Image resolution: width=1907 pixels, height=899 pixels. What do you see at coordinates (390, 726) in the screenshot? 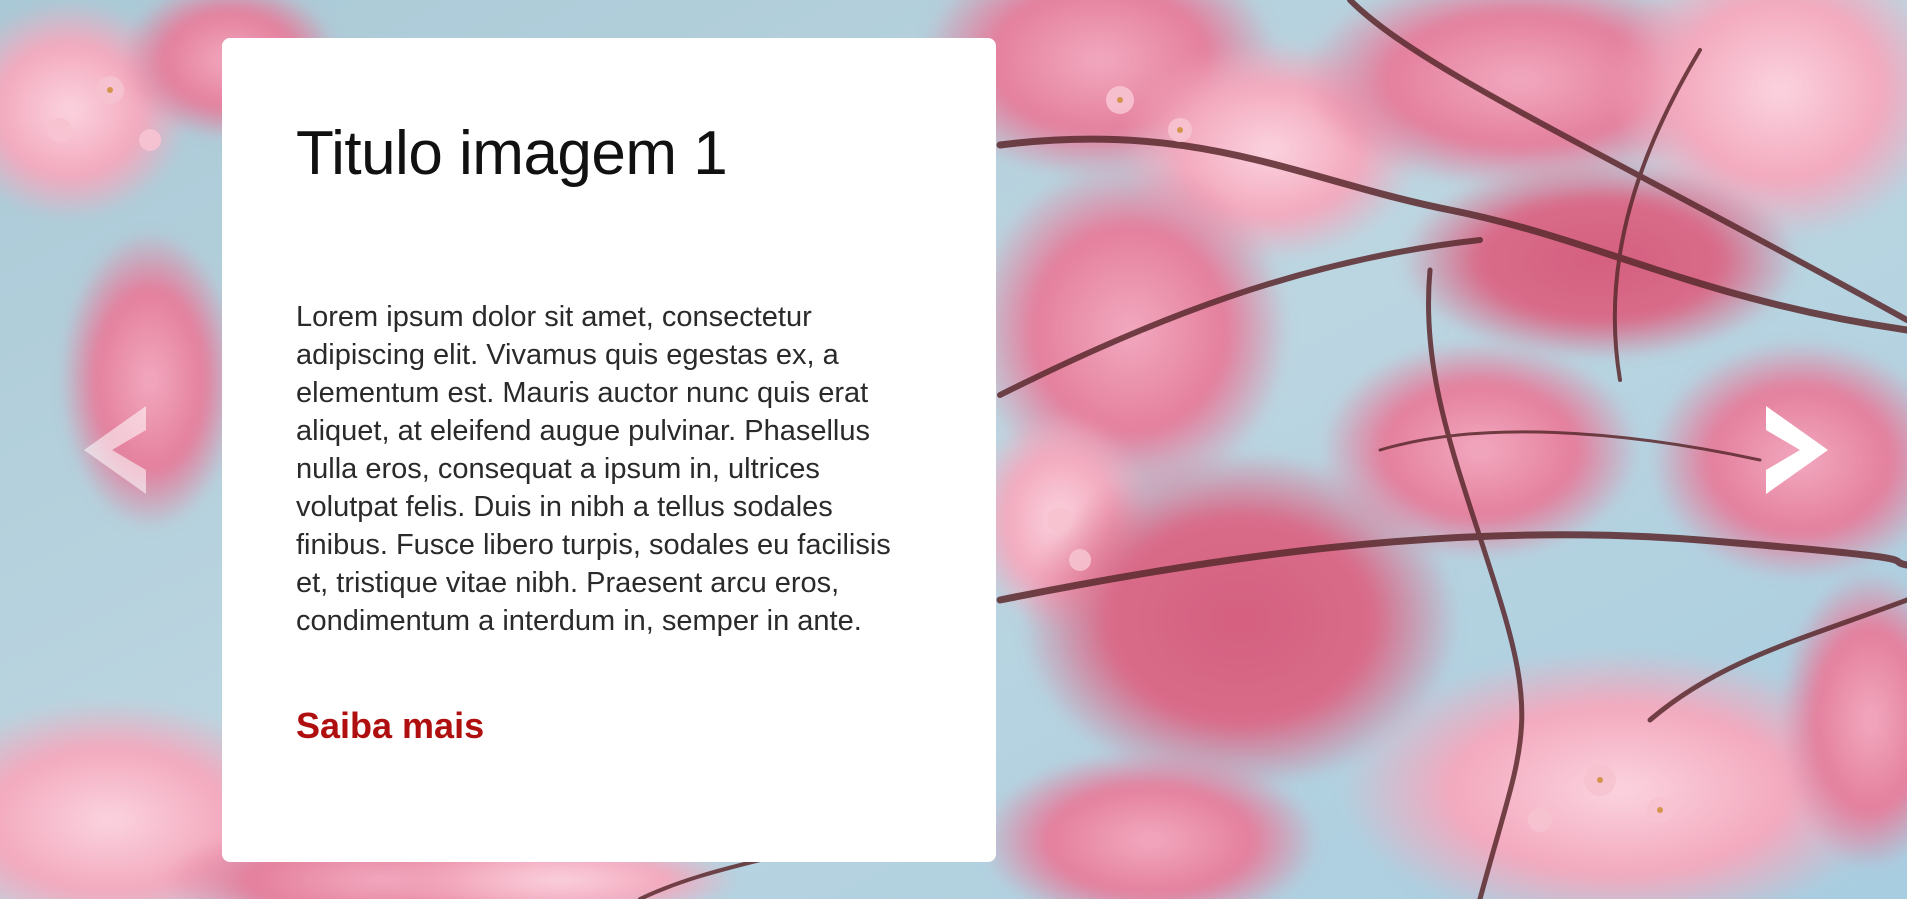
I see `saiba-mais-link: Saiba mais` at bounding box center [390, 726].